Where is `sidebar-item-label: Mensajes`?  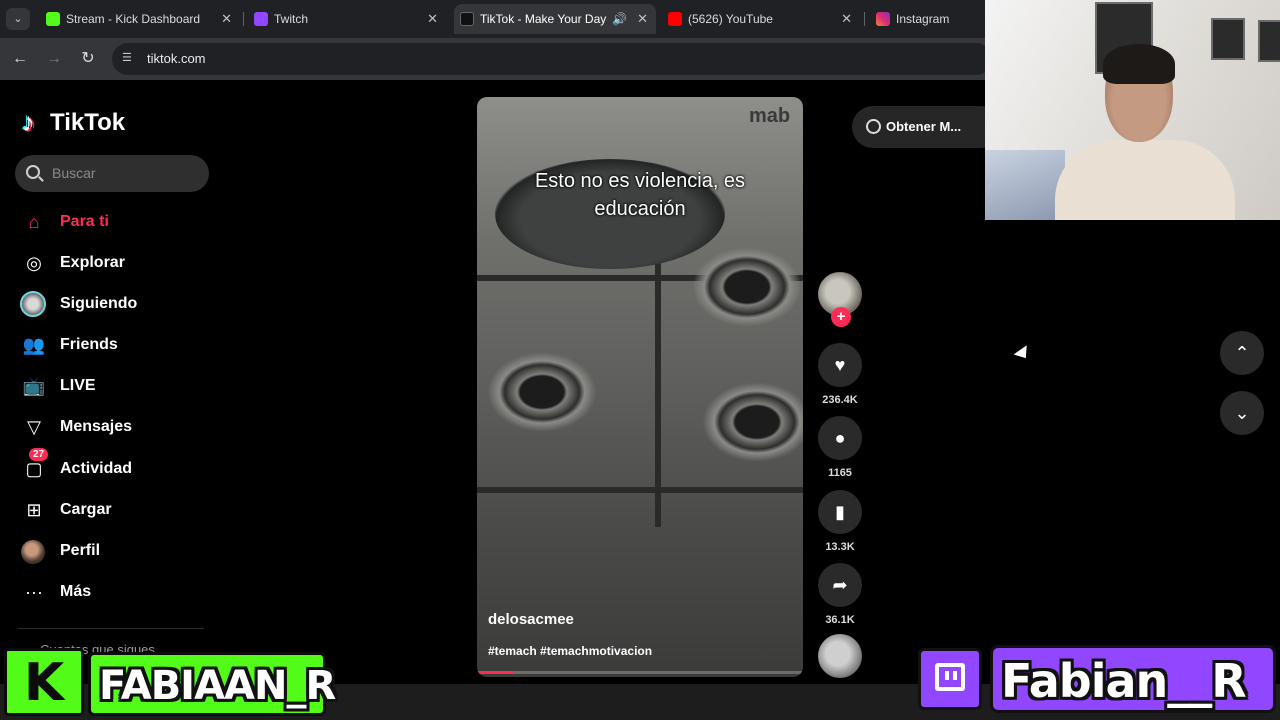
sidebar-item-label: Mensajes is located at coordinates (96, 426).